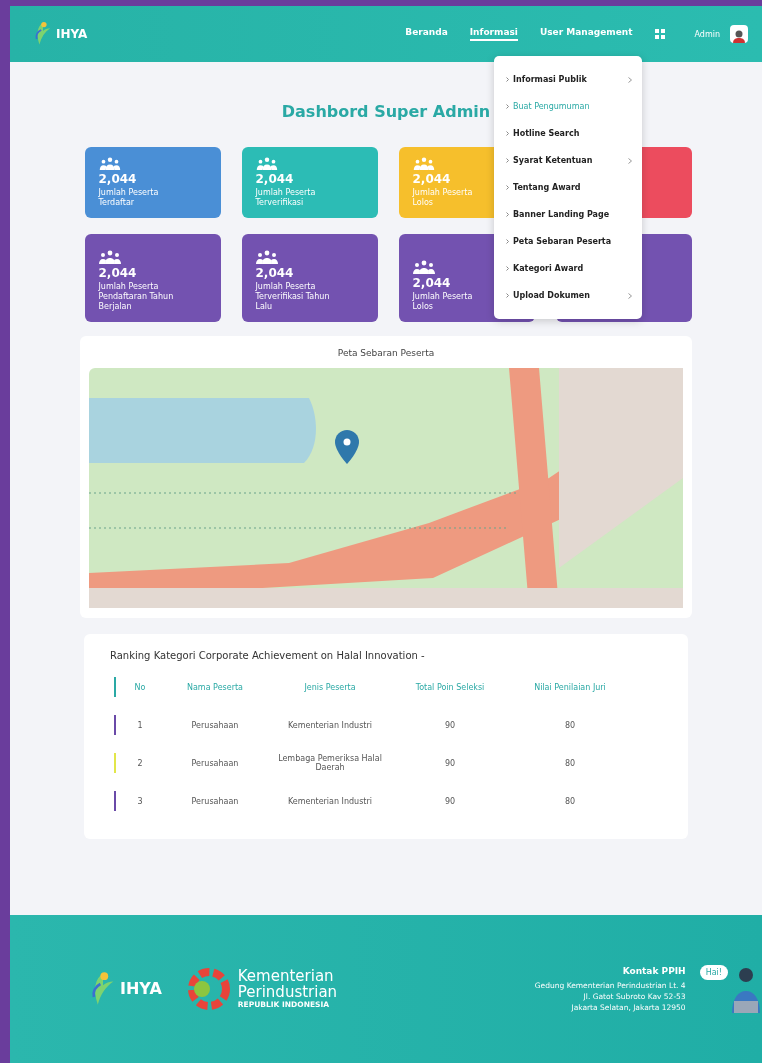 This screenshot has height=1063, width=762. I want to click on leaf-logo-icon, so click(43, 34).